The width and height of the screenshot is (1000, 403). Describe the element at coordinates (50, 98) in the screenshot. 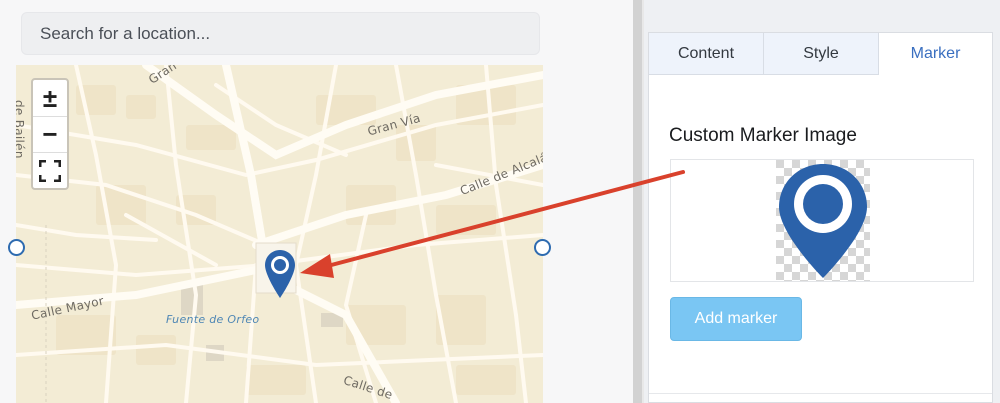

I see `zoom-in-button: ±` at that location.